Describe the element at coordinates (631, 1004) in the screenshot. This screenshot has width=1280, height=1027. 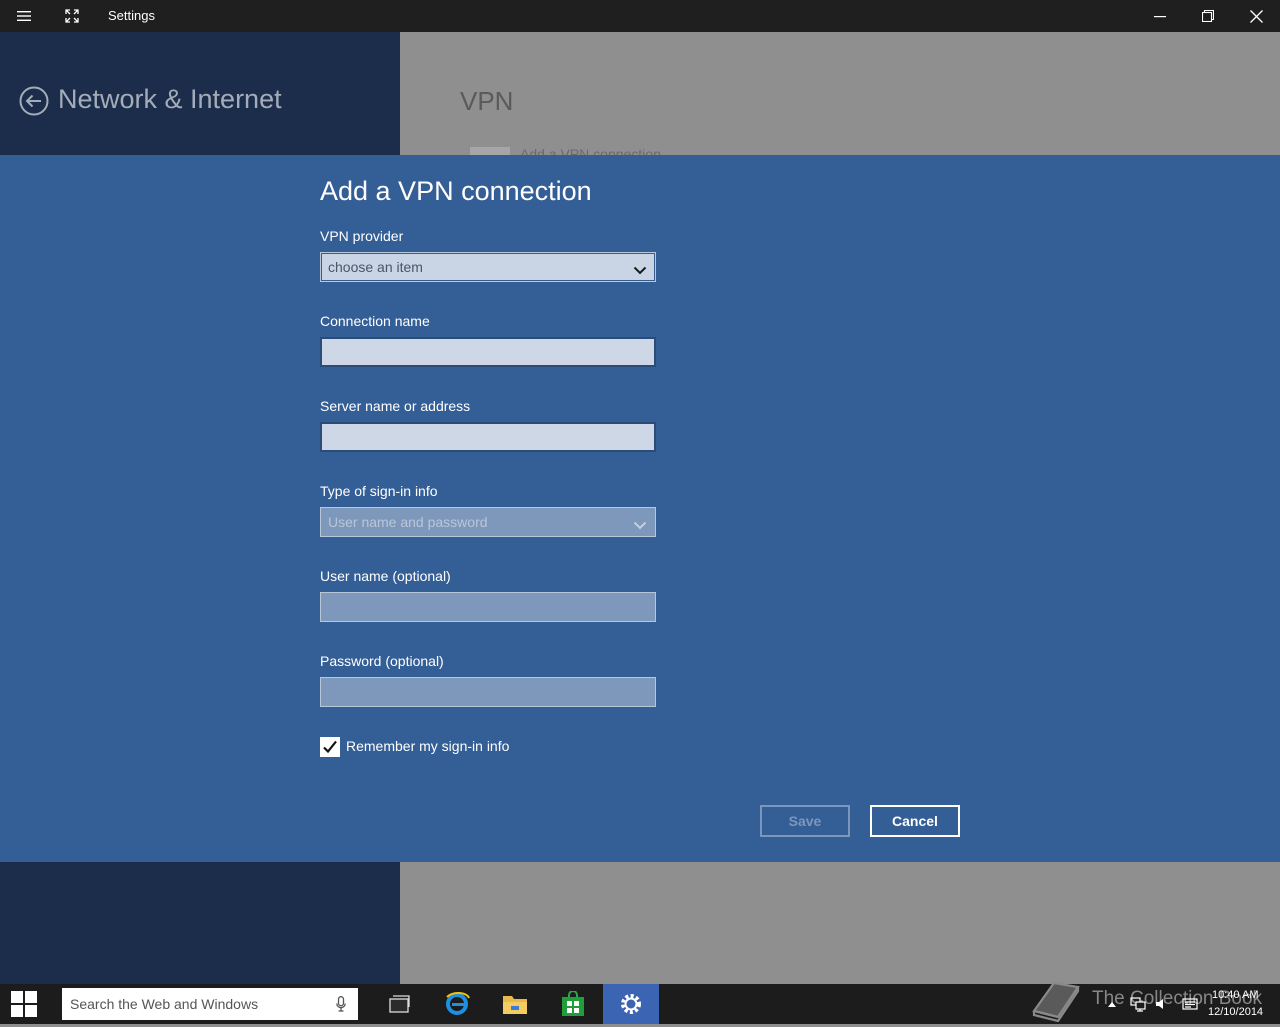
I see `settings-icon` at that location.